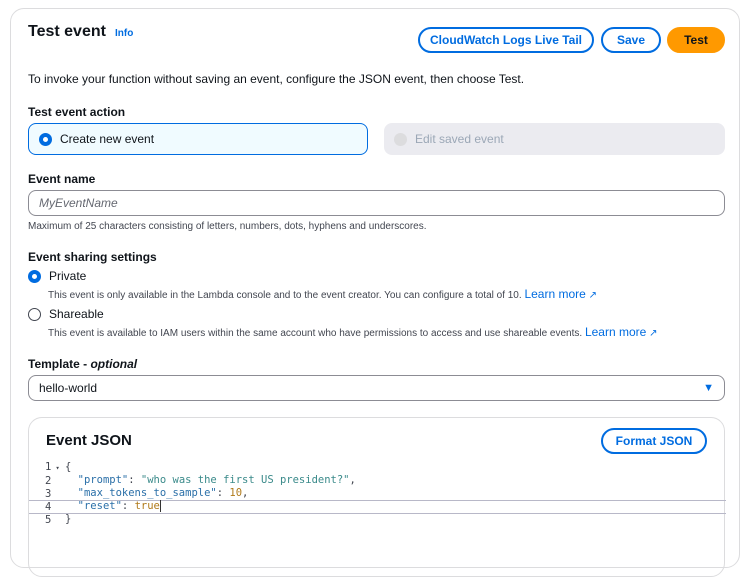 This screenshot has width=747, height=577. What do you see at coordinates (554, 139) in the screenshot?
I see `edit-saved-event-option: Edit saved event` at bounding box center [554, 139].